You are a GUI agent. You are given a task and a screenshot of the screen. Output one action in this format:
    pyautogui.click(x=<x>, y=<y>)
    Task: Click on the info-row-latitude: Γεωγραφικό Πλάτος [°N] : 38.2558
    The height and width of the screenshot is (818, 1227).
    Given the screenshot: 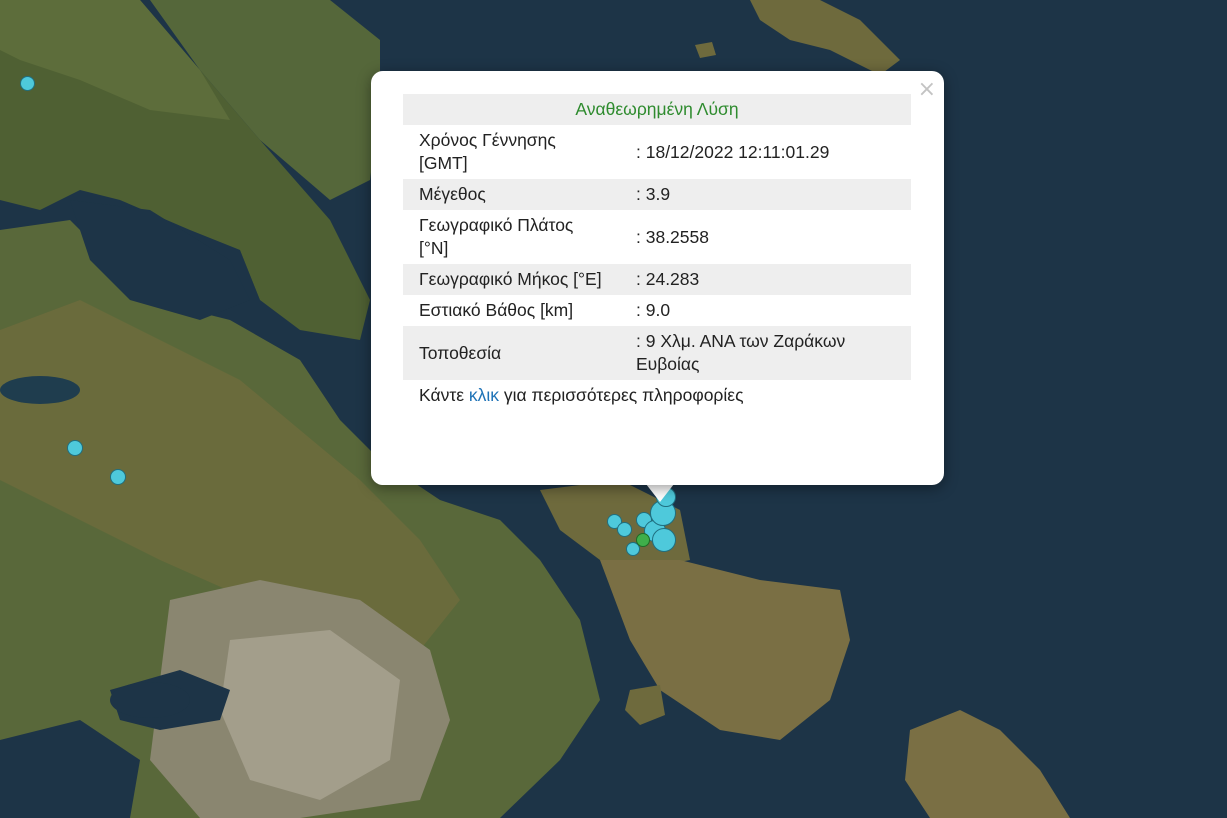 What is the action you would take?
    pyautogui.click(x=657, y=237)
    